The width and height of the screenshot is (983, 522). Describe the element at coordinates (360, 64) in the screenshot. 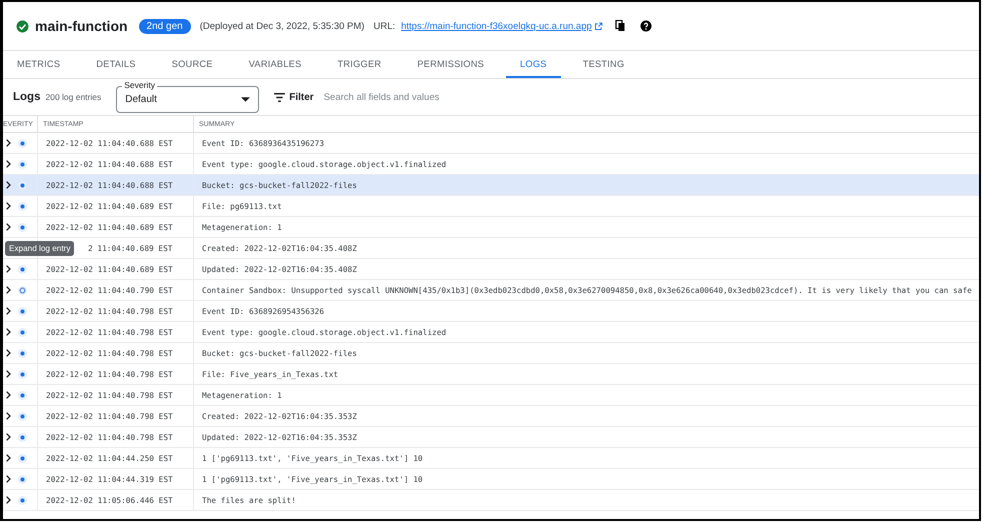

I see `tab: TRIGGER` at that location.